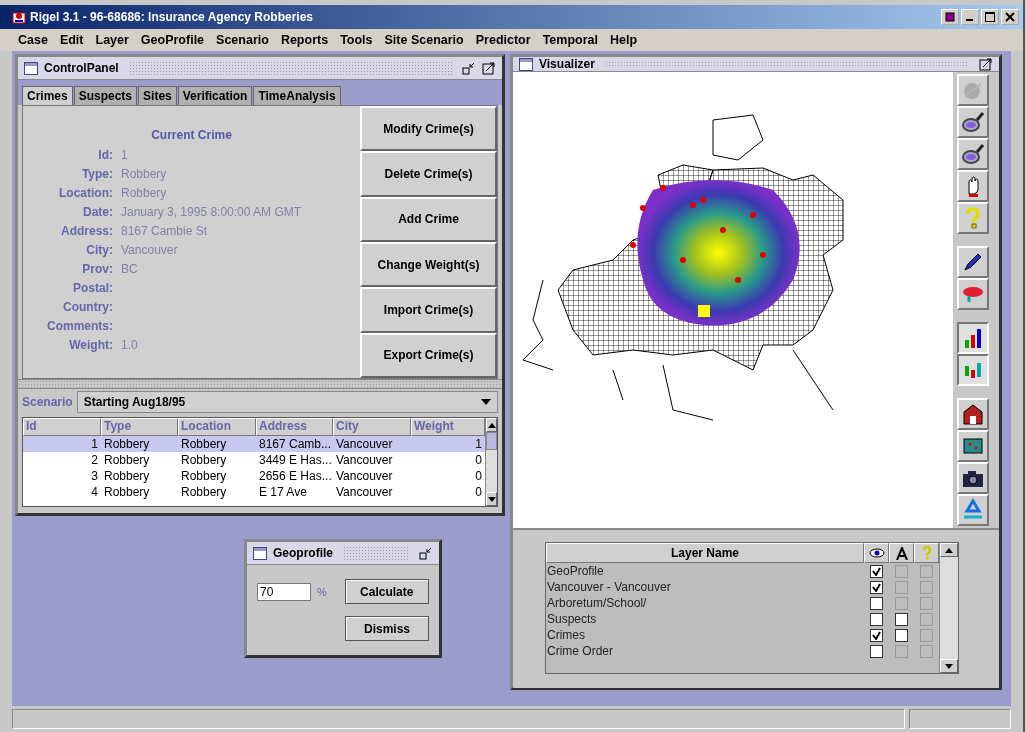 This screenshot has width=1025, height=732. I want to click on hand-tool-button, so click(973, 186).